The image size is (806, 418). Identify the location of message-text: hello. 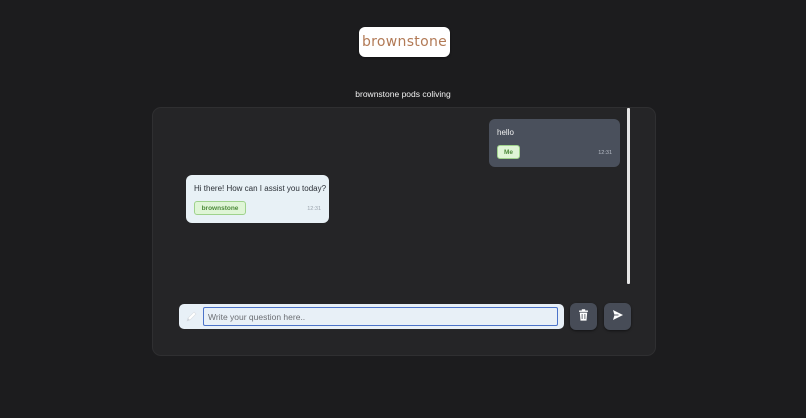
(505, 132).